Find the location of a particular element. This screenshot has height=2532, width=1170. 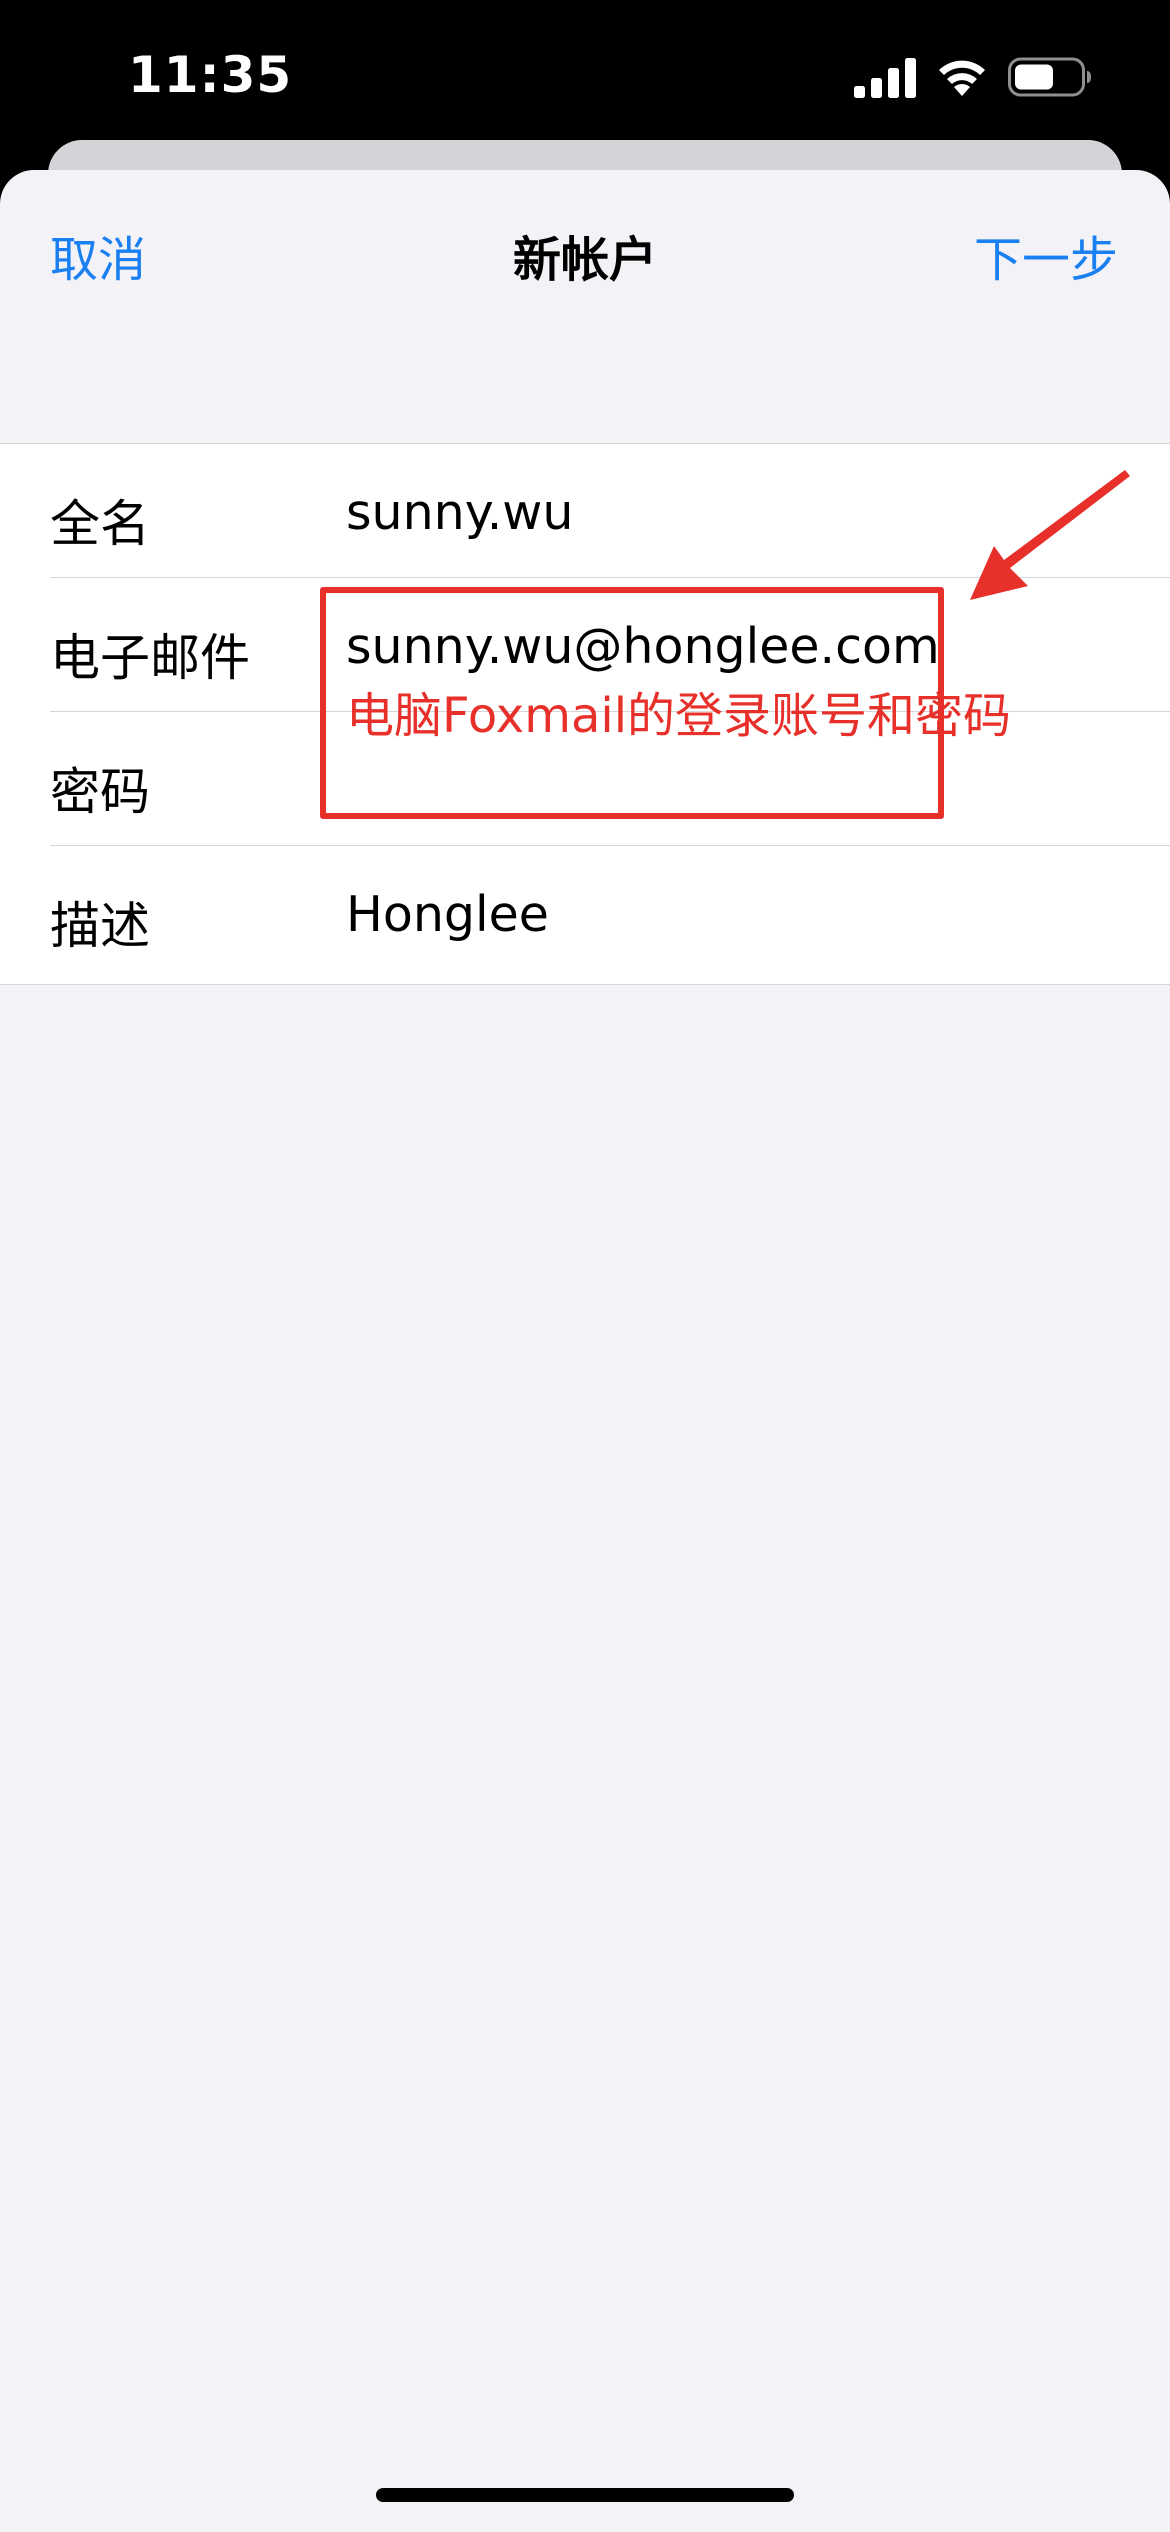

status-time: 11:35 is located at coordinates (210, 75).